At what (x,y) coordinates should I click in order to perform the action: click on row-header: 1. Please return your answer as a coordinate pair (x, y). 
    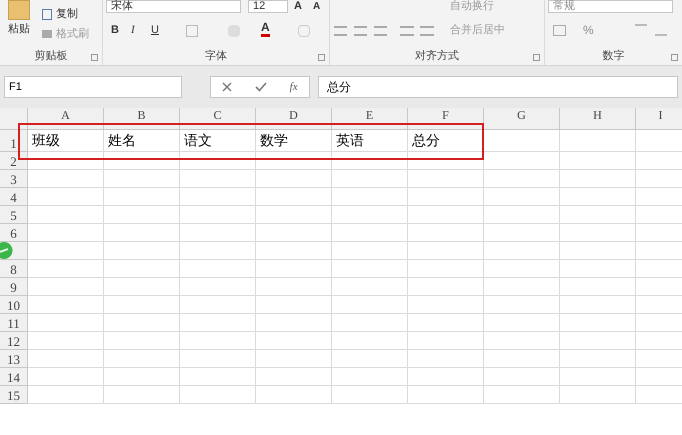
    Looking at the image, I should click on (14, 141).